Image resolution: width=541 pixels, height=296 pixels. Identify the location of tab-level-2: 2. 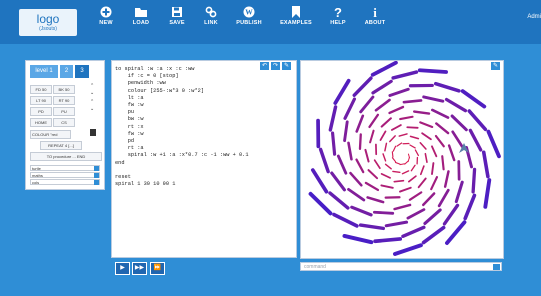
(66, 71).